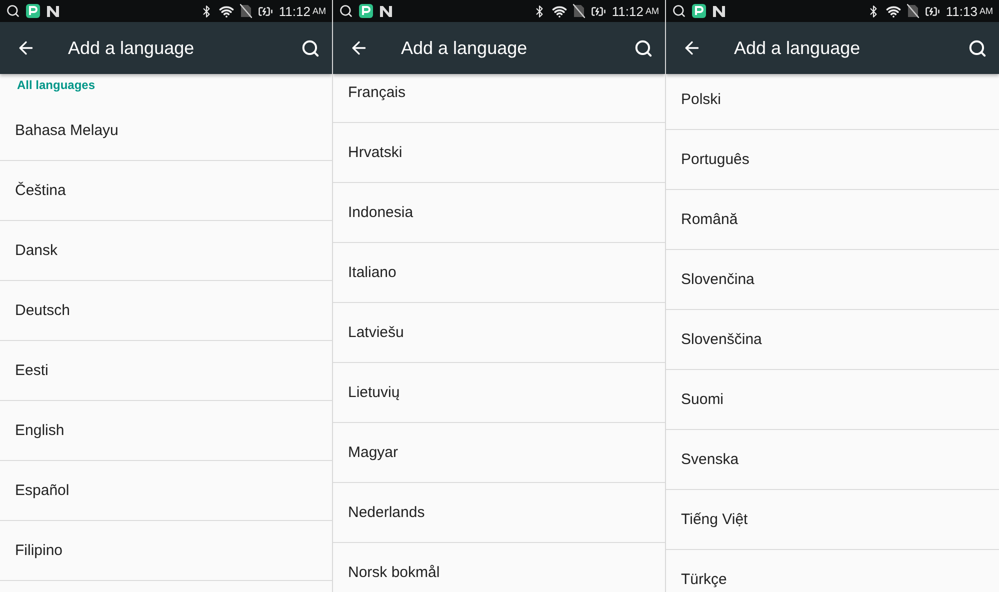  Describe the element at coordinates (832, 400) in the screenshot. I see `language-item: Suomi` at that location.